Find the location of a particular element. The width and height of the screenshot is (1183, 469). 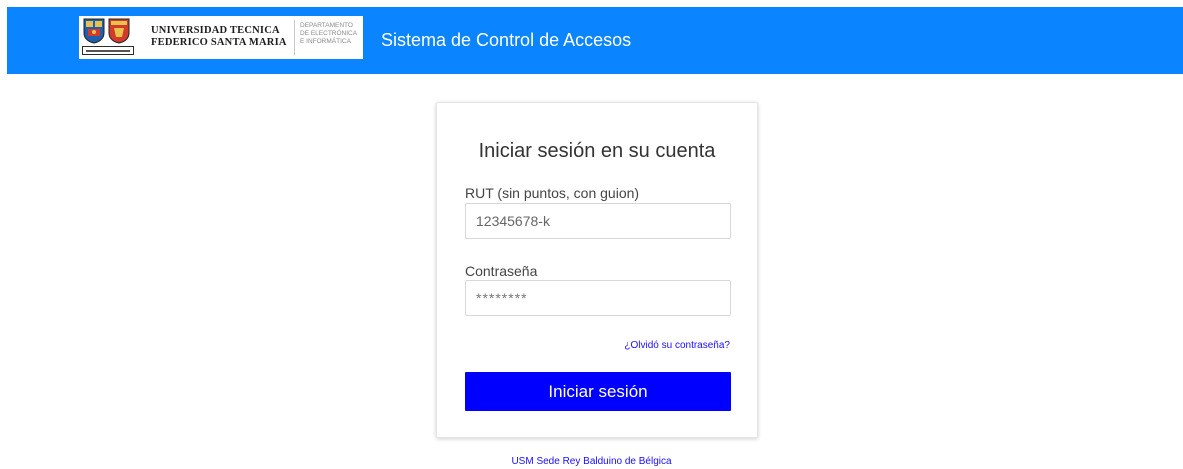

app-title: Sistema de Control de Accesos is located at coordinates (506, 40).